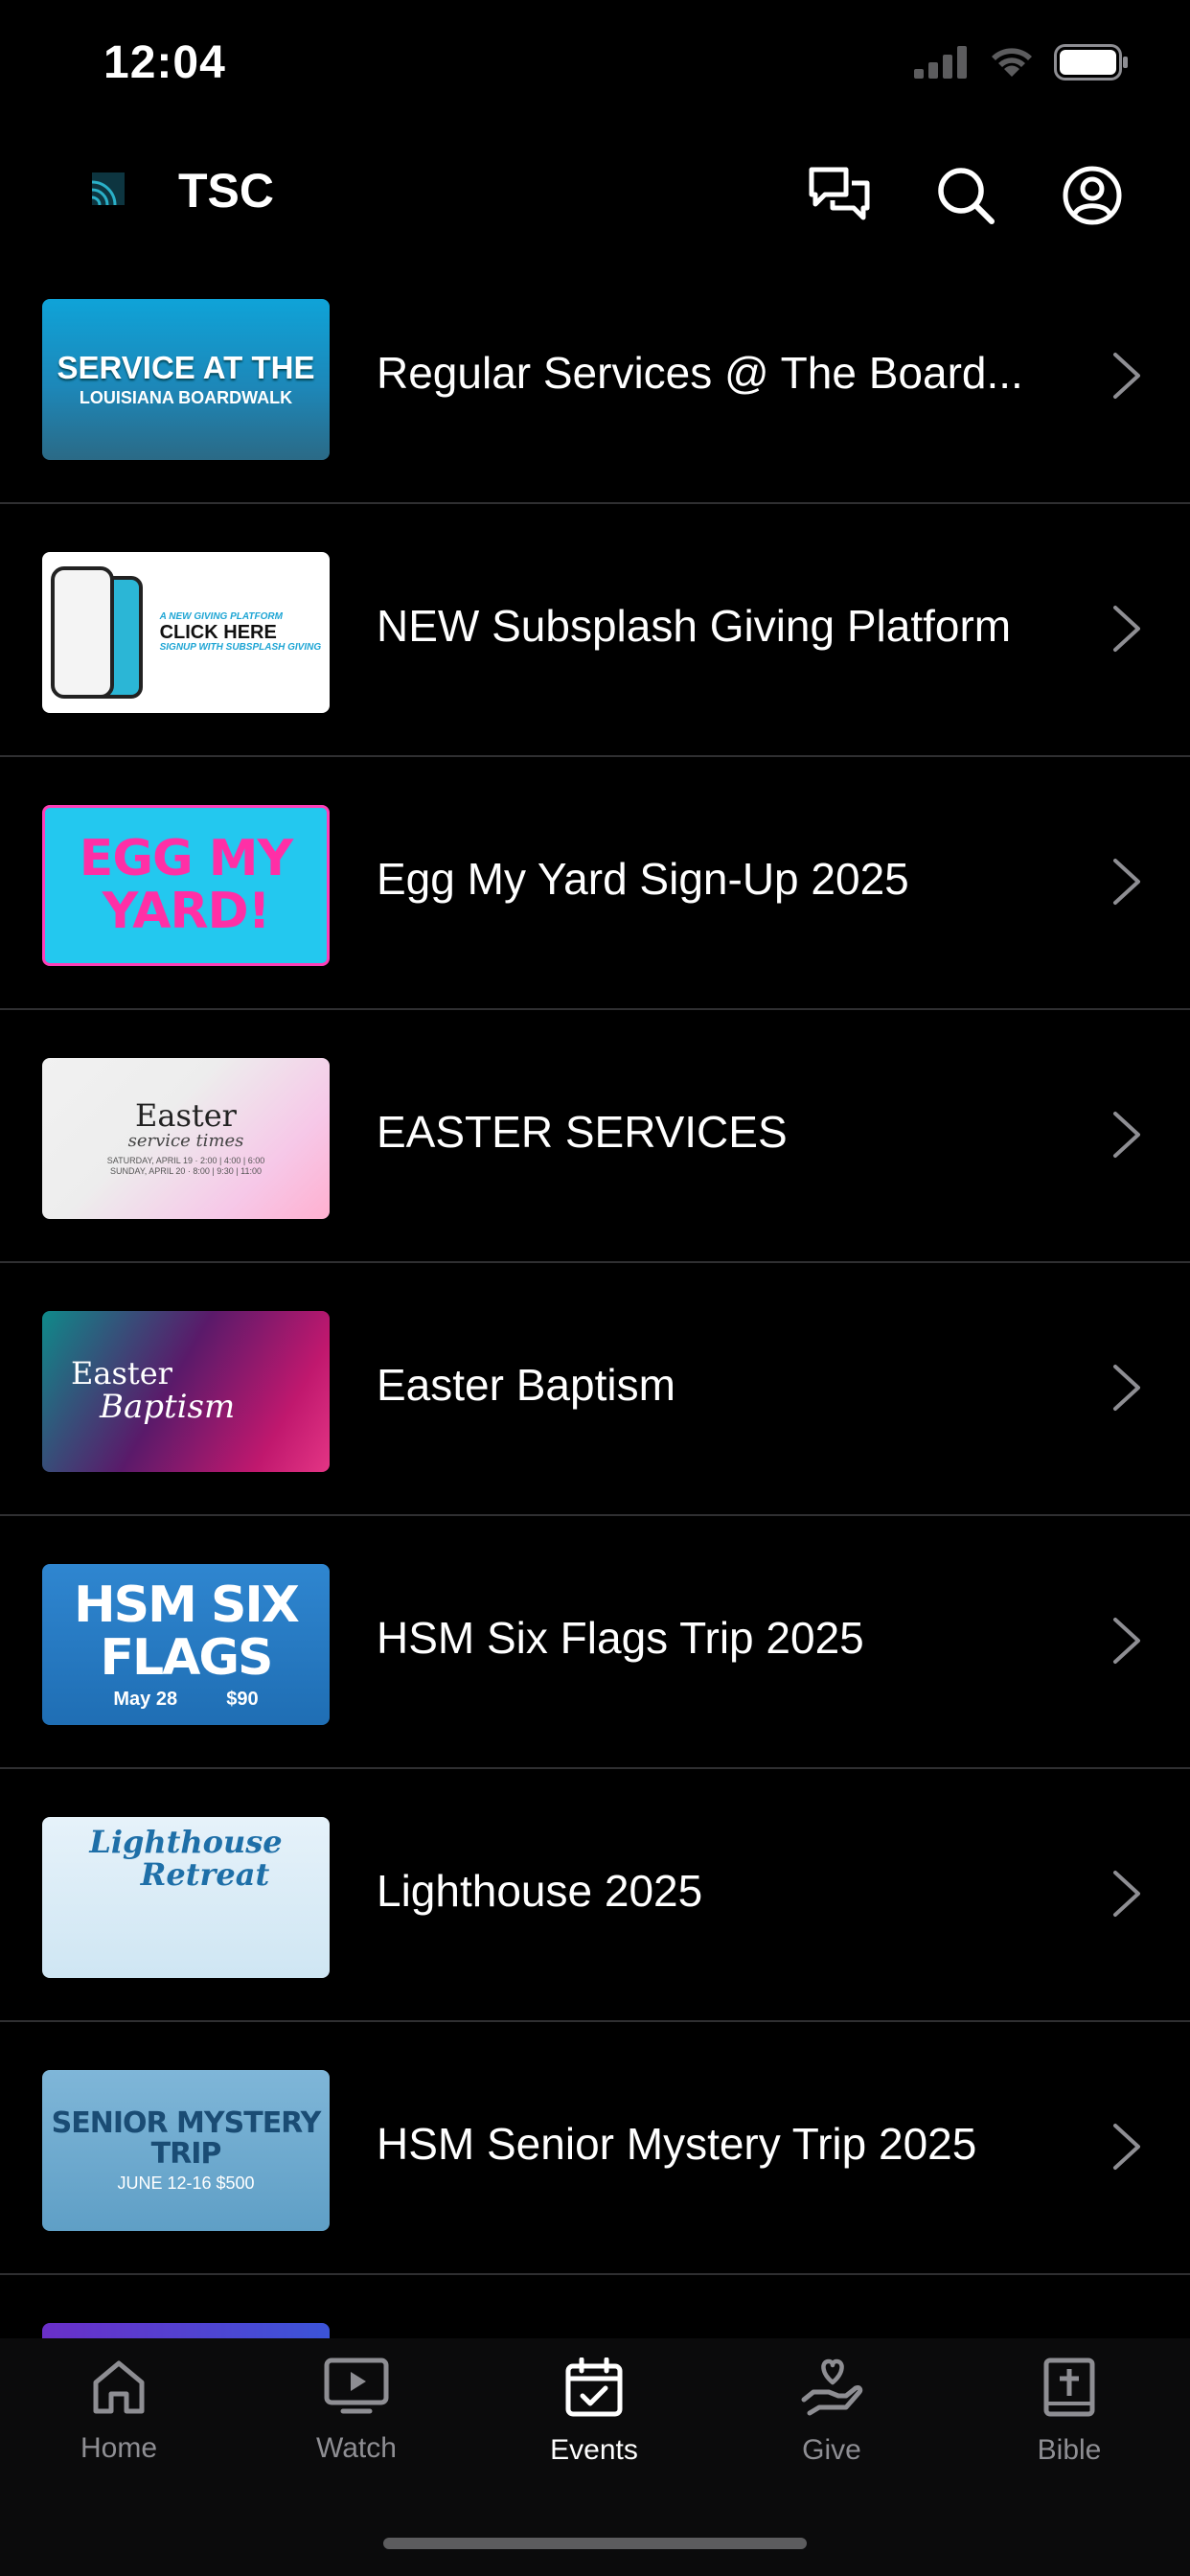 This screenshot has height=2576, width=1190. I want to click on thumb-text: HSM SIX, so click(187, 1605).